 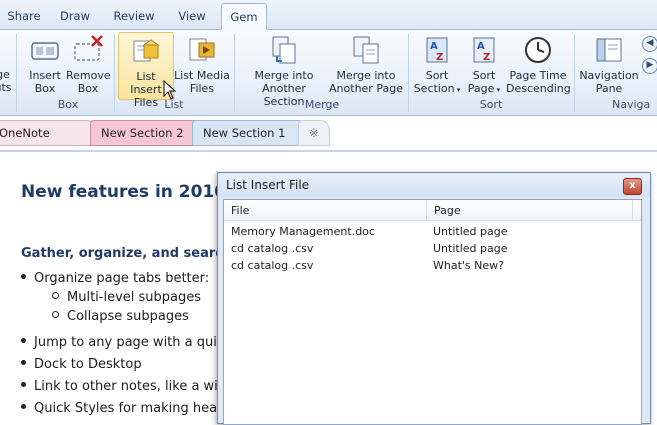 I want to click on merge-another-page-button: Merge into Another Page, so click(x=366, y=65).